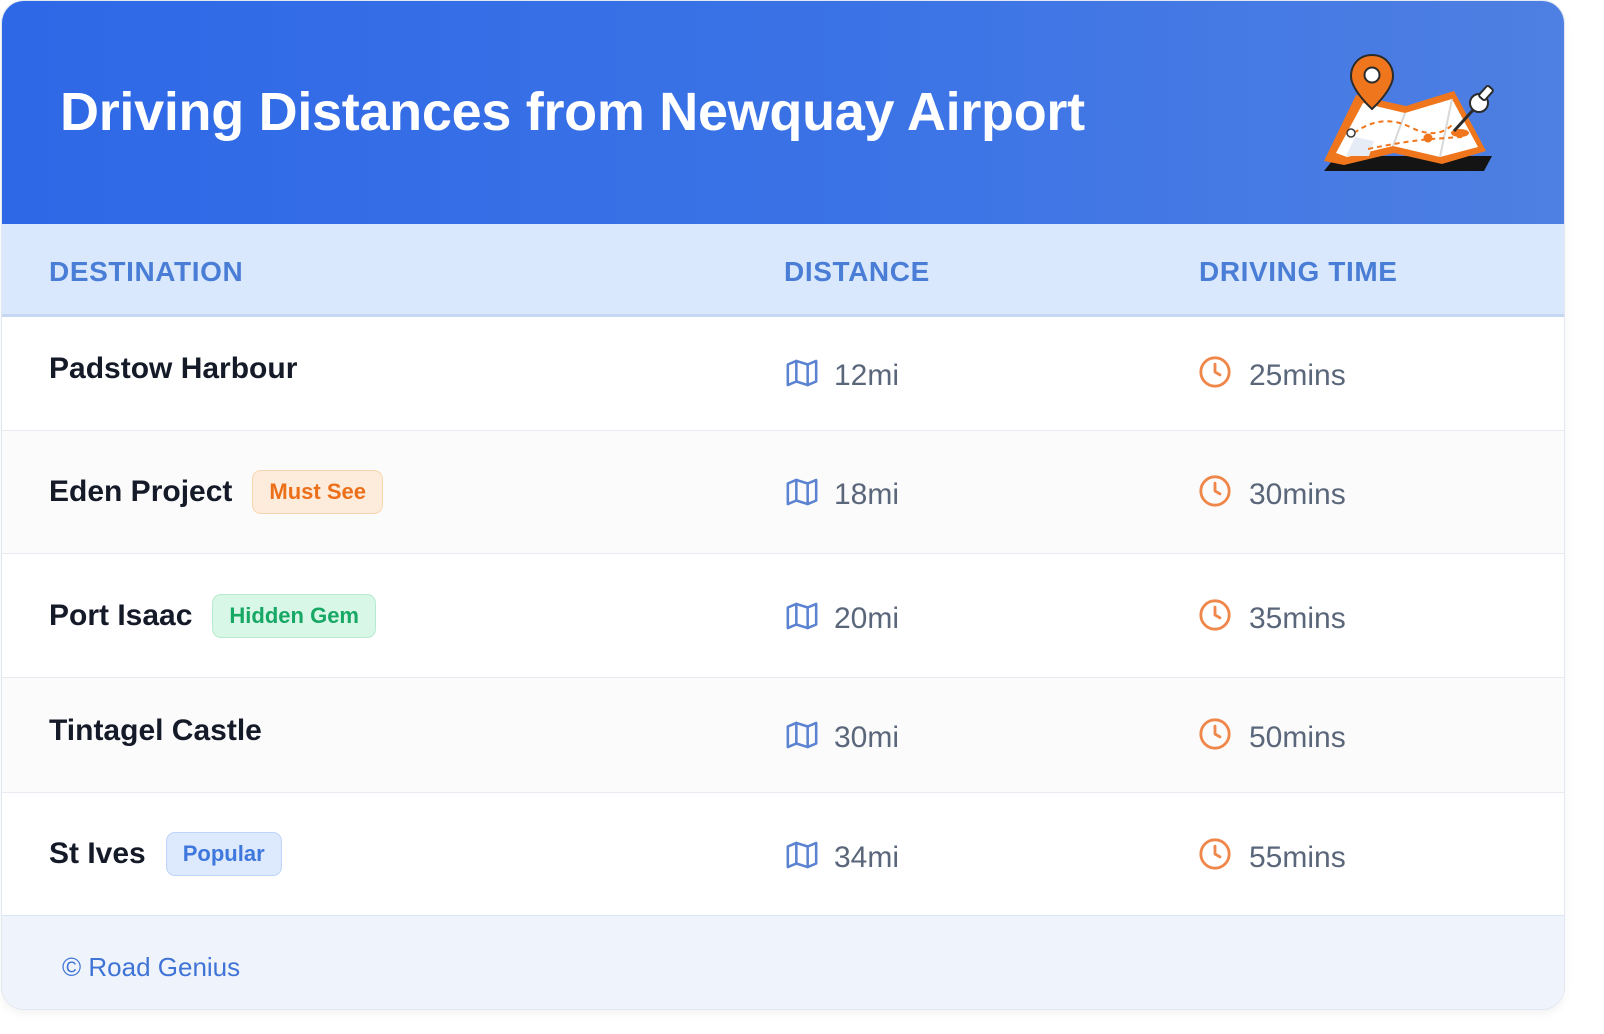  What do you see at coordinates (783, 735) in the screenshot?
I see `table-row: Tintagel Castle 30mi 50mins` at bounding box center [783, 735].